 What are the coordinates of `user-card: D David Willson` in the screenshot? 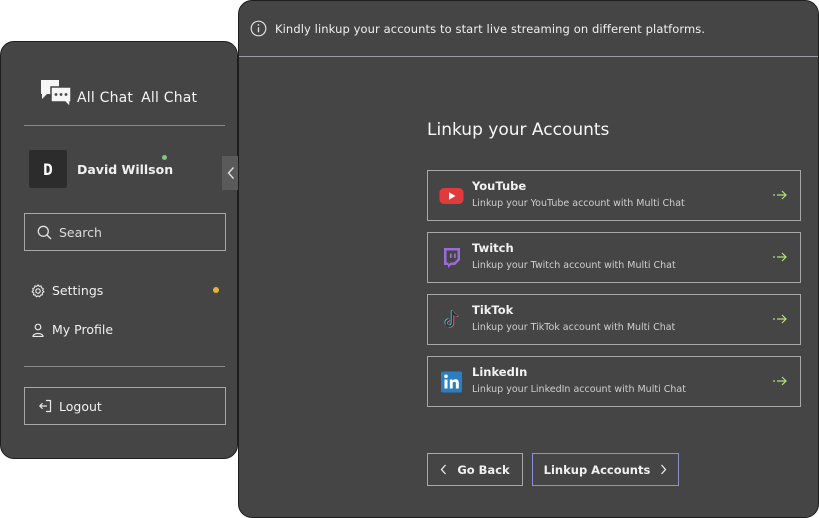 It's located at (101, 169).